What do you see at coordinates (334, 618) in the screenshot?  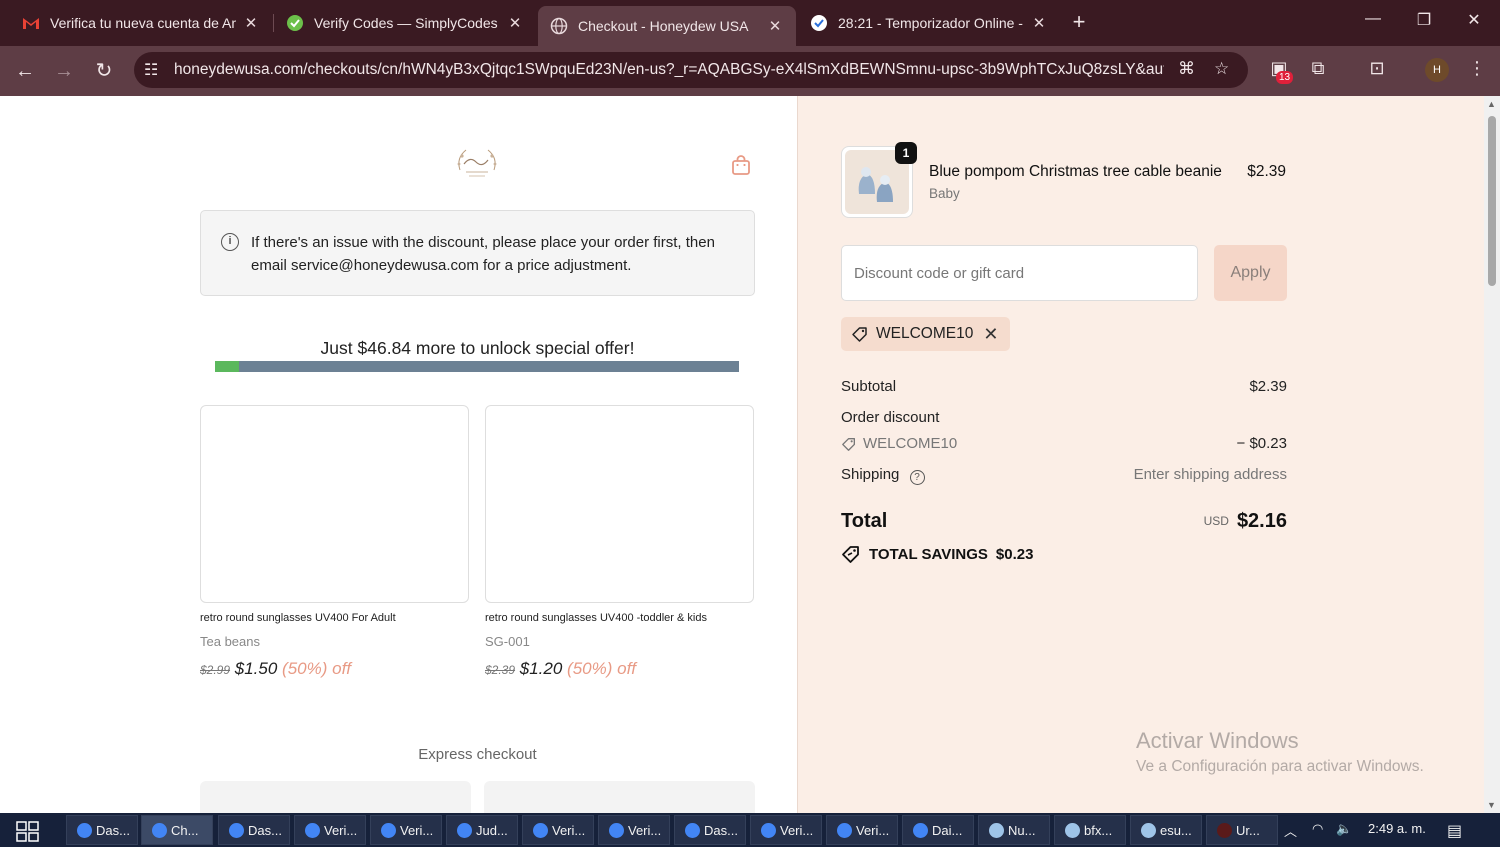 I see `product-name: retro round sunglasses UV400 For Adult` at bounding box center [334, 618].